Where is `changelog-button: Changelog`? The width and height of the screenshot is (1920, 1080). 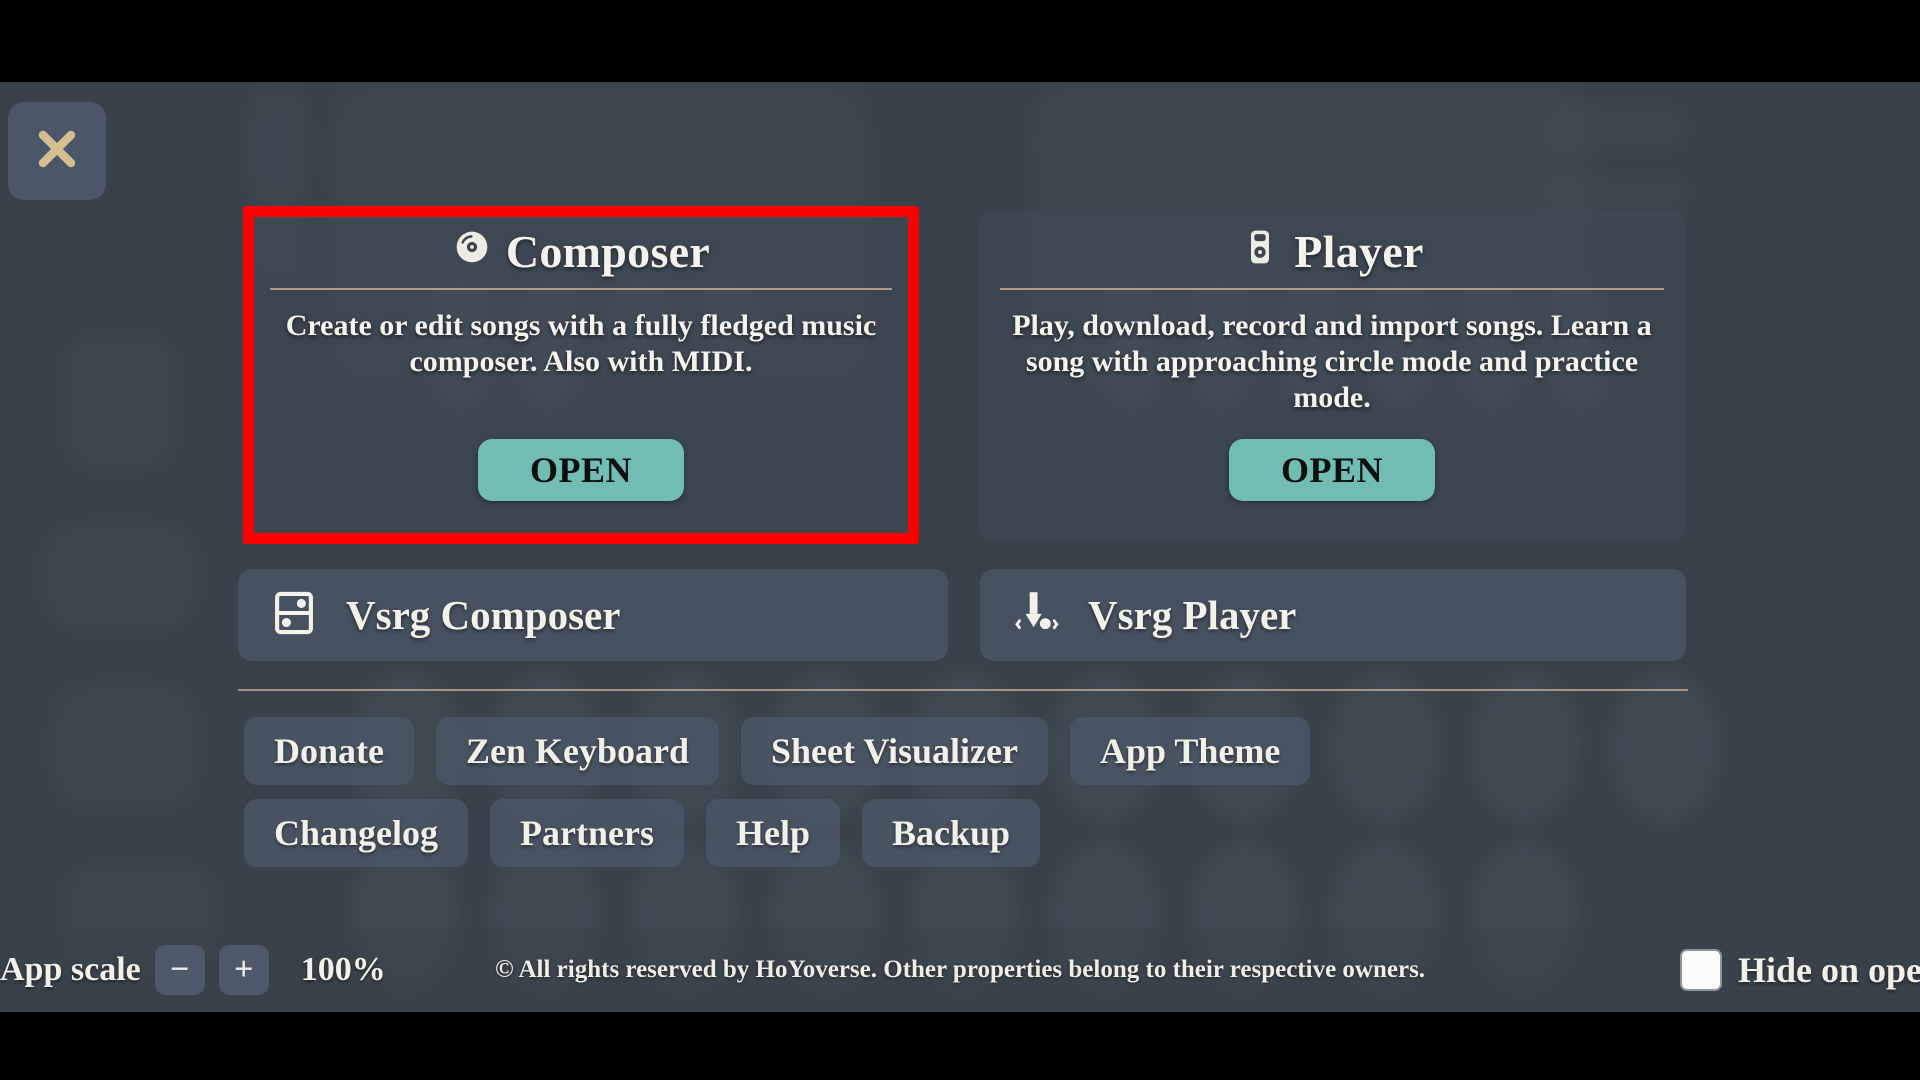
changelog-button: Changelog is located at coordinates (356, 833).